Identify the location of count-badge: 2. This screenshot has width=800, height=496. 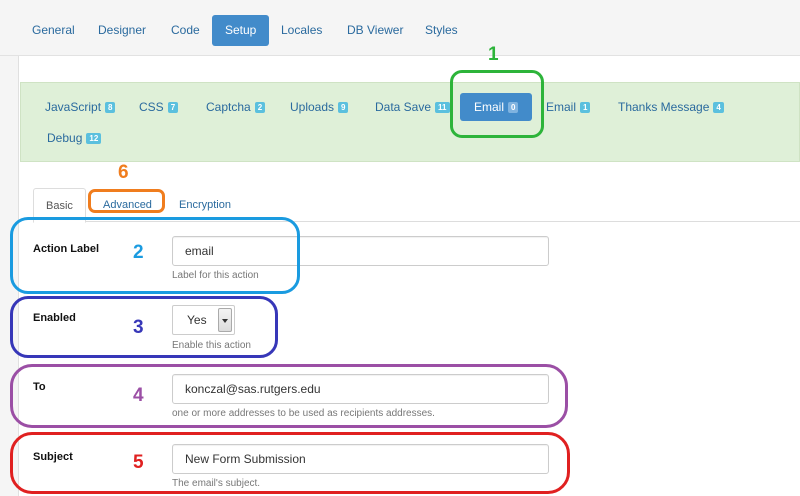
(260, 107).